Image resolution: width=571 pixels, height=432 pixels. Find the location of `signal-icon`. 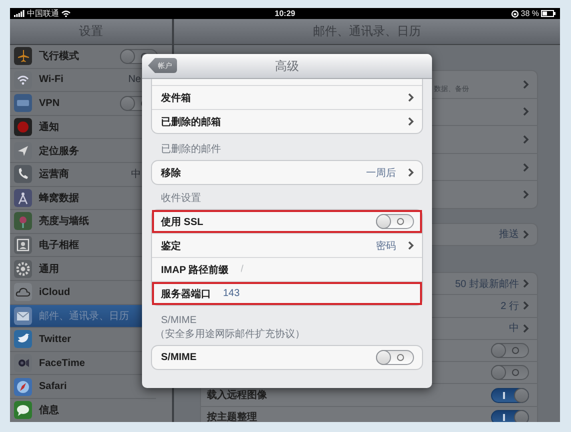

signal-icon is located at coordinates (19, 13).